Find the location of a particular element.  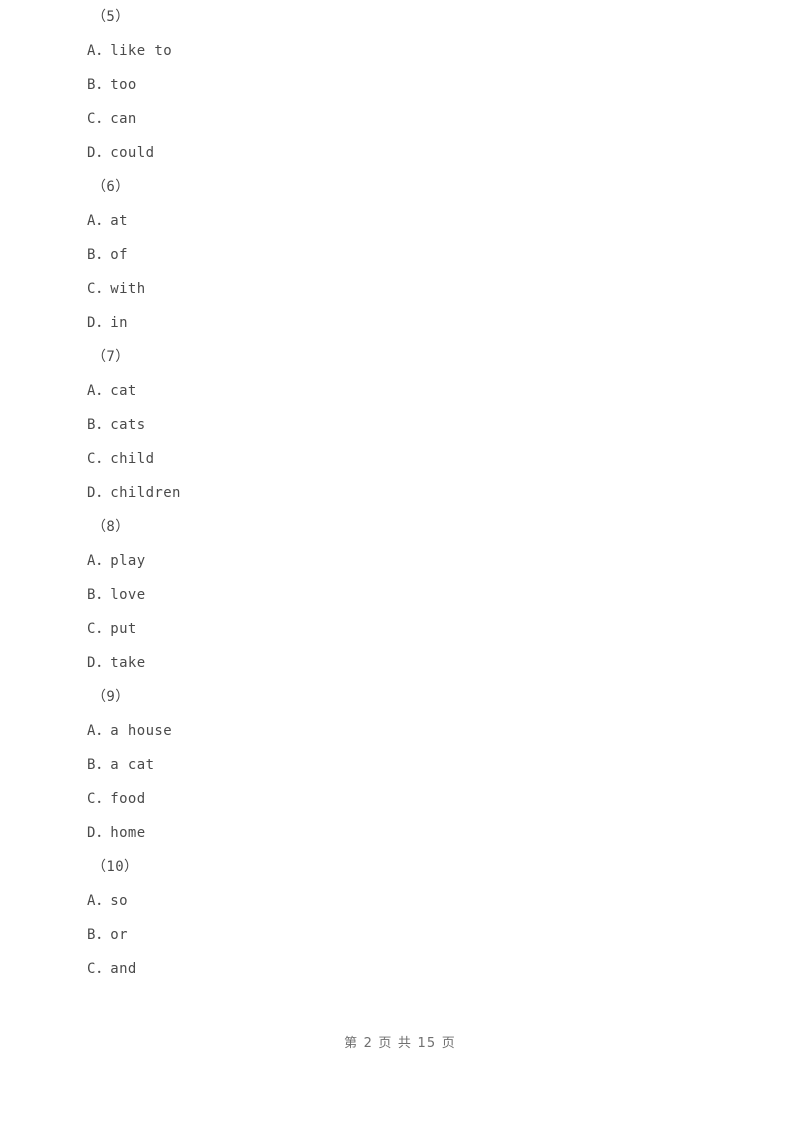

question-number: （10） is located at coordinates (115, 867).